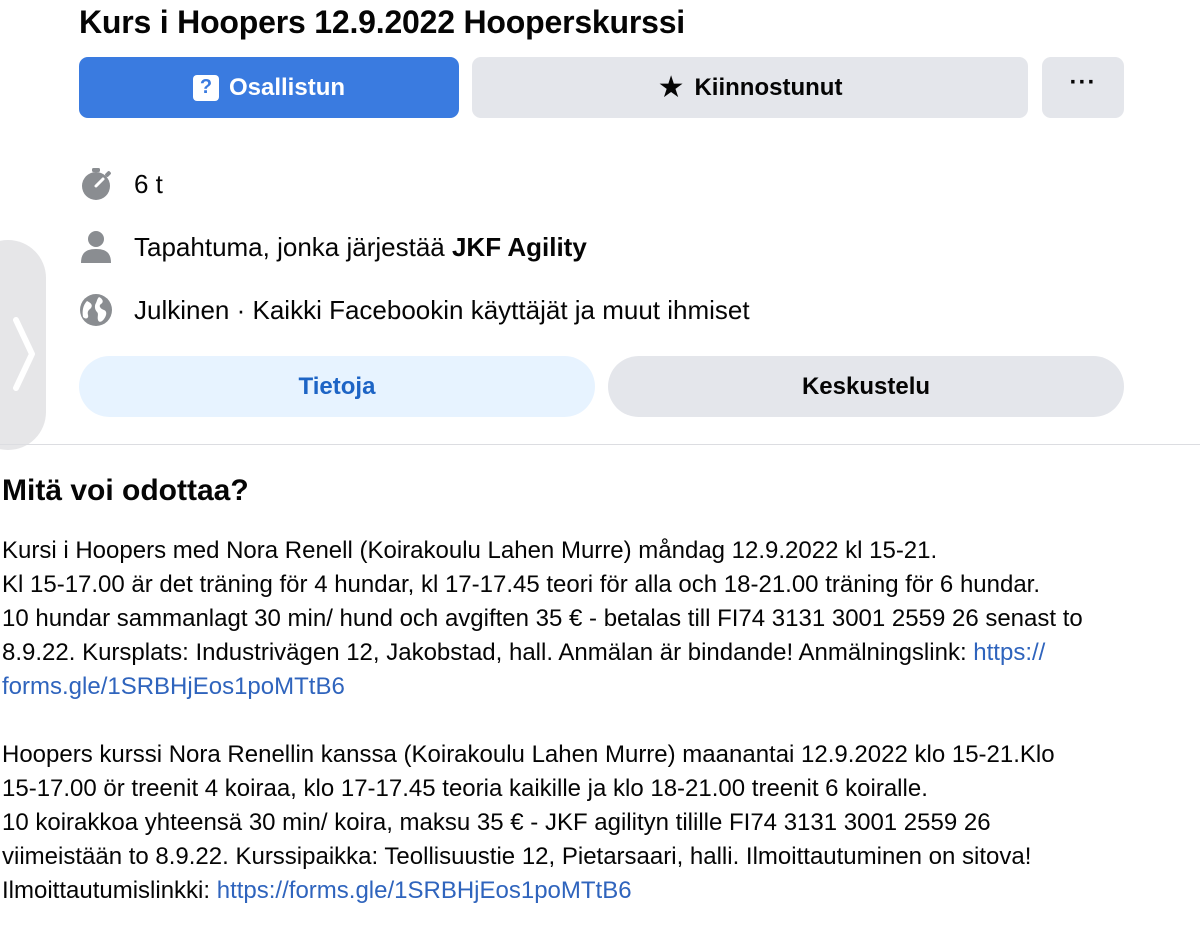 This screenshot has height=934, width=1200. Describe the element at coordinates (293, 246) in the screenshot. I see `host-prefix: Tapahtuma, jonka järjestää` at that location.